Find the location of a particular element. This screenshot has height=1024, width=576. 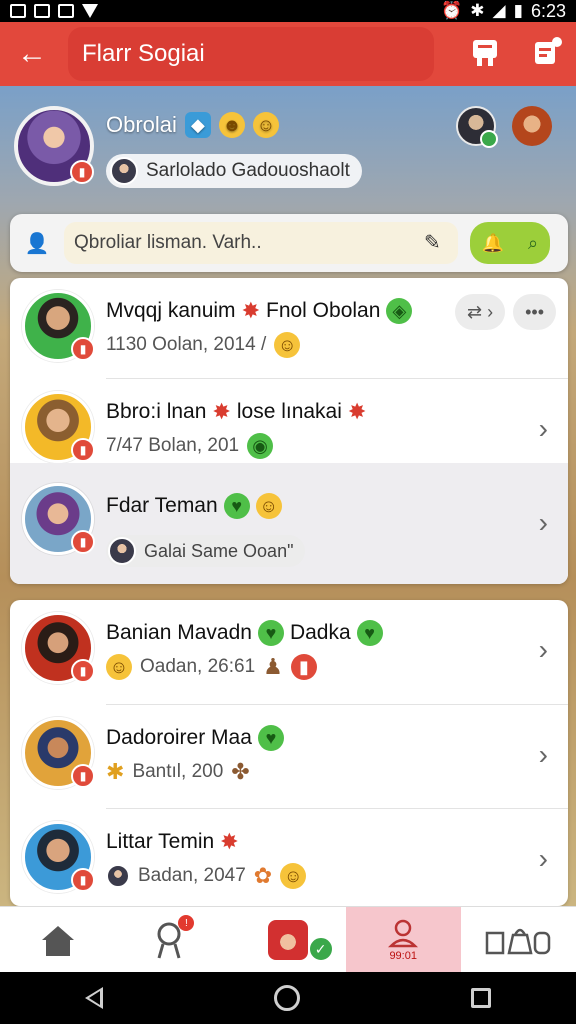

chat-subtitle: 7/47 Bolan, 201 is located at coordinates (173, 445).